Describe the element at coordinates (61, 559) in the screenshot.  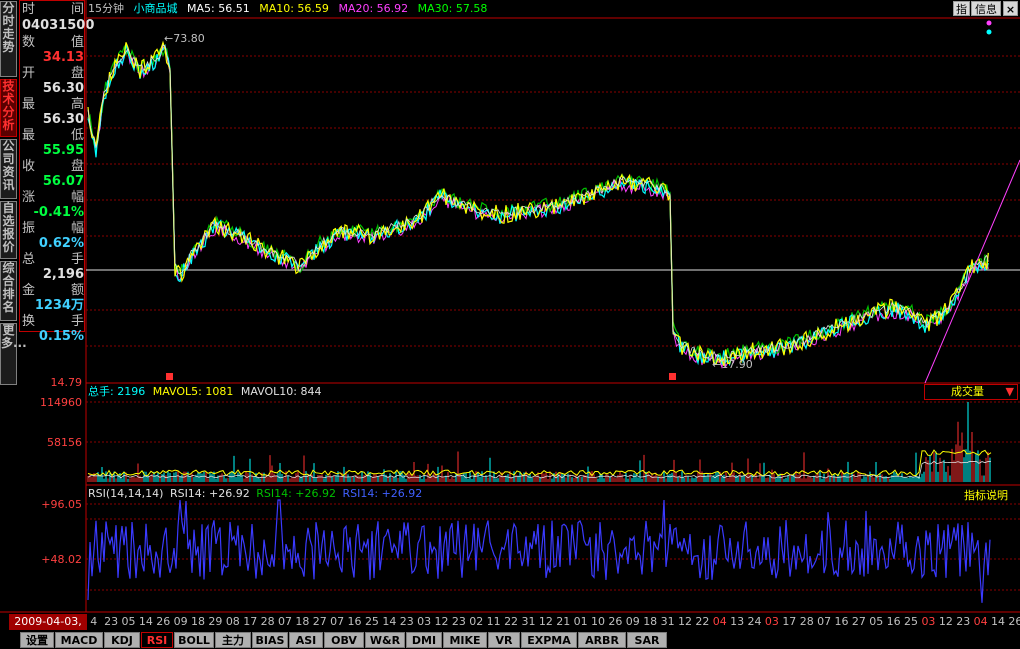
I see `rsi-axis-mid-label: +48.02` at that location.